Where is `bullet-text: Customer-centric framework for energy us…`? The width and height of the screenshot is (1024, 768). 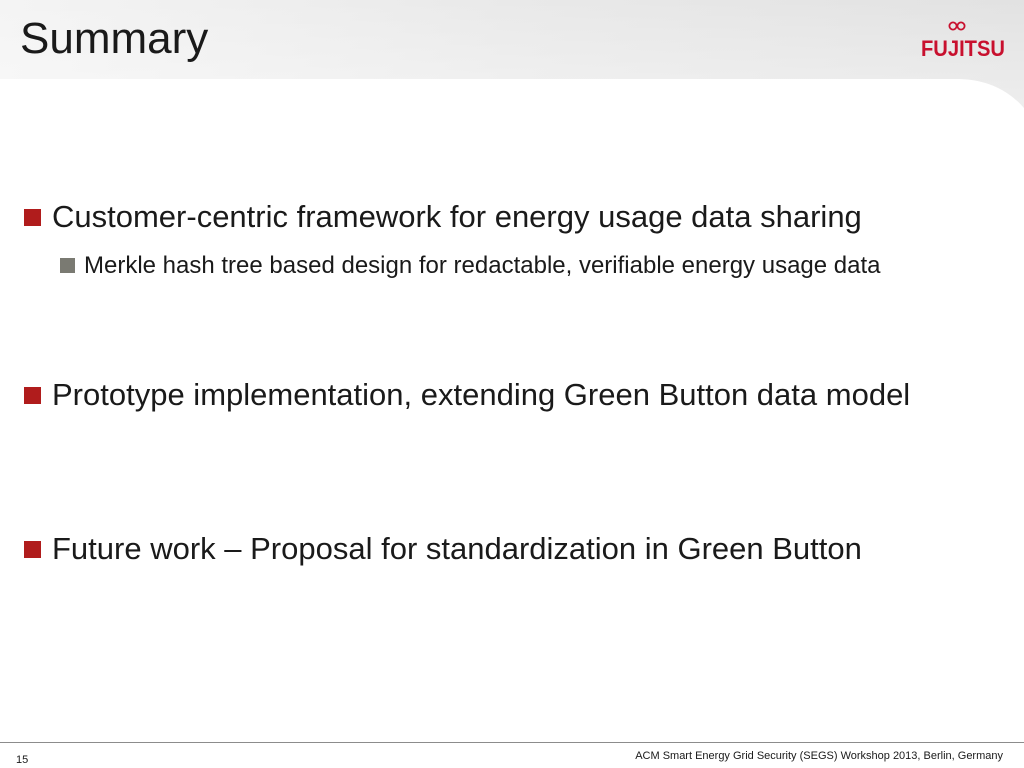 bullet-text: Customer-centric framework for energy us… is located at coordinates (457, 216).